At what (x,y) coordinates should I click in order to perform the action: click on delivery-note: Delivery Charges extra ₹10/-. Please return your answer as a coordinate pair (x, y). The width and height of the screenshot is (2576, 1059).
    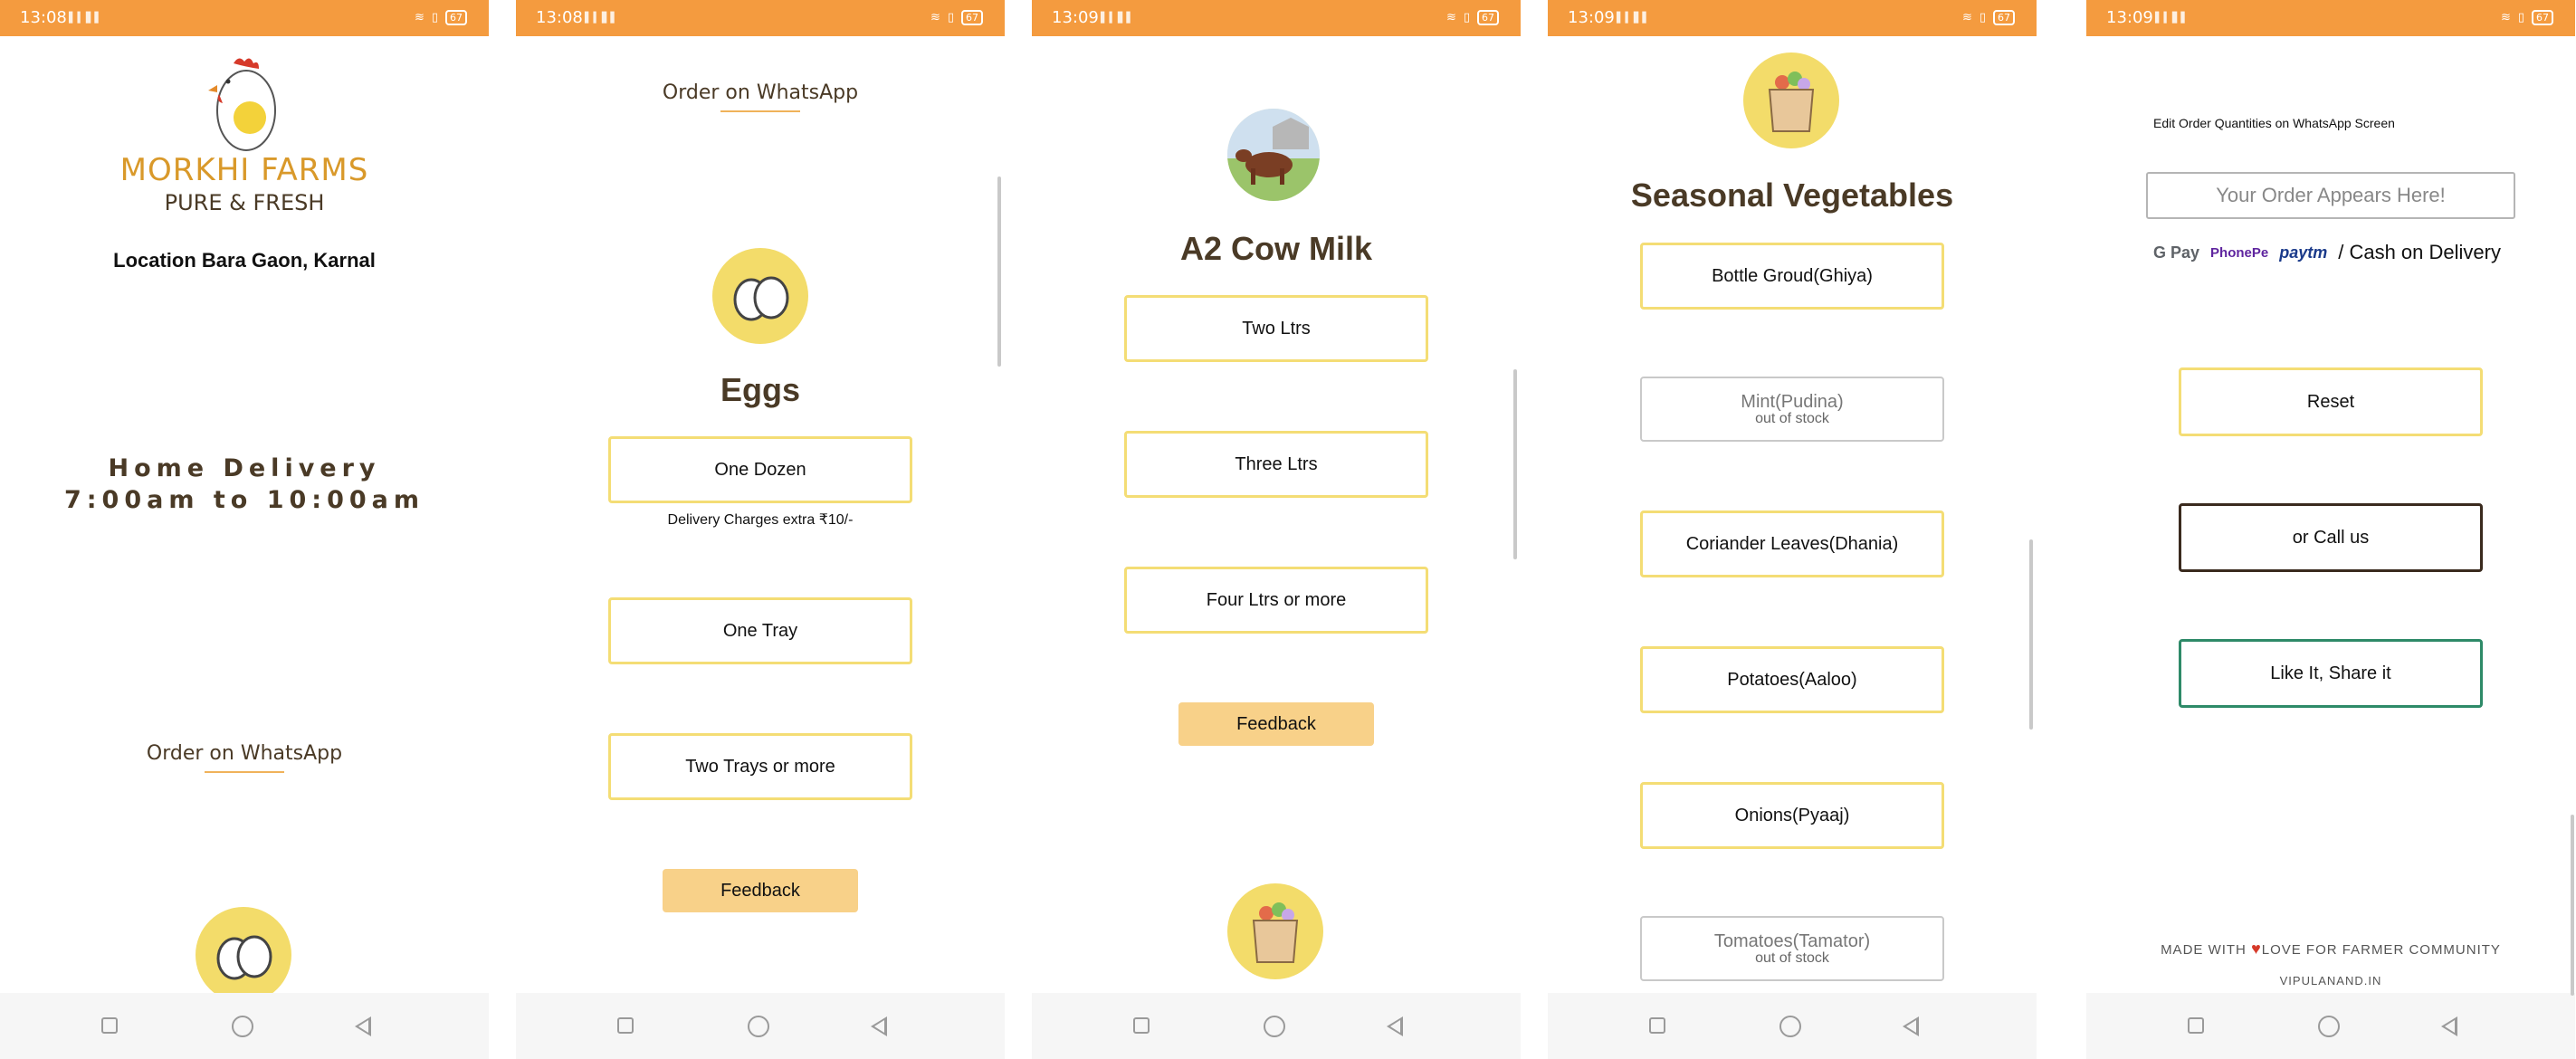
    Looking at the image, I should click on (761, 520).